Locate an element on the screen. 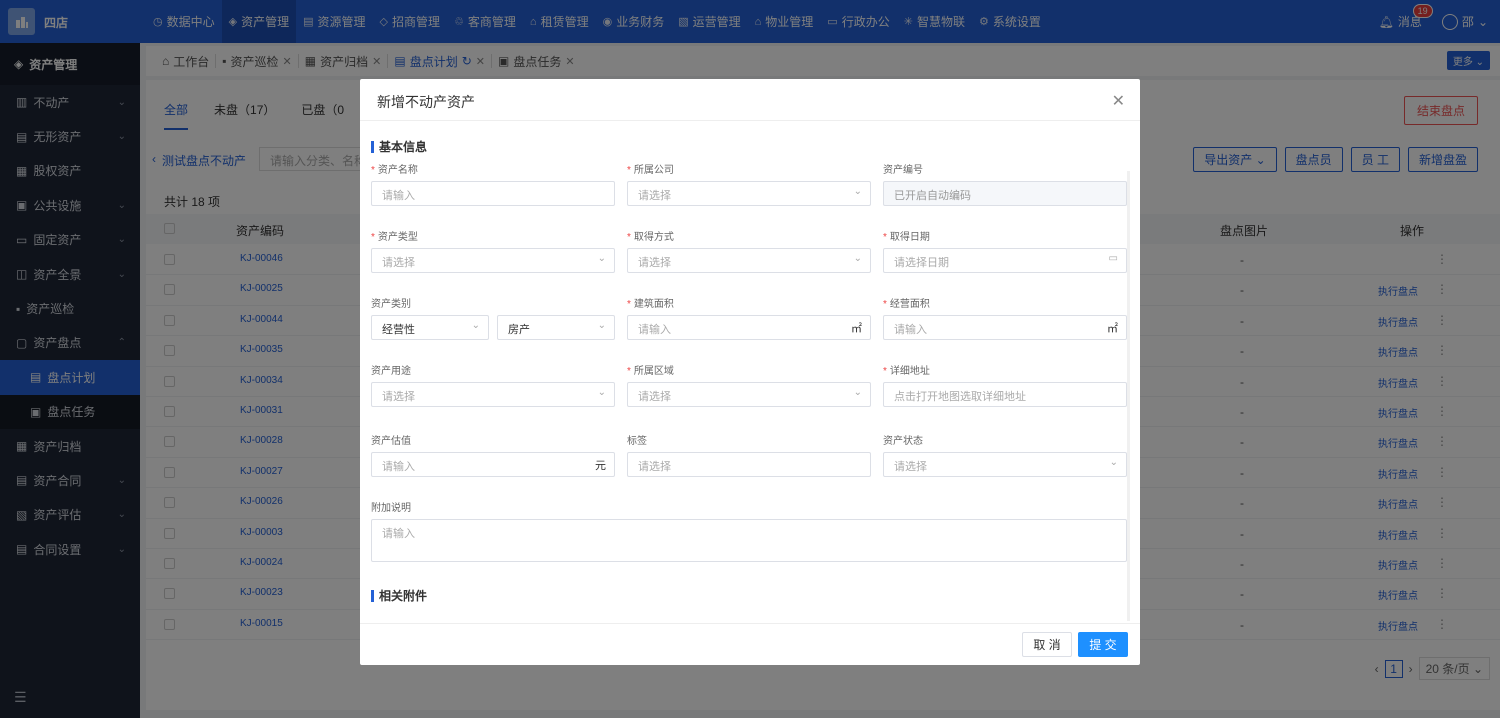  asset-status-select: 请选择 ⌄ is located at coordinates (1005, 464).